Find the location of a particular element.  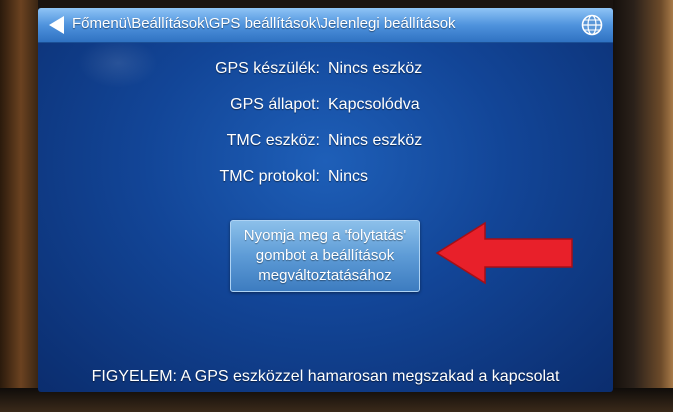

device-bezel-right is located at coordinates (643, 206).